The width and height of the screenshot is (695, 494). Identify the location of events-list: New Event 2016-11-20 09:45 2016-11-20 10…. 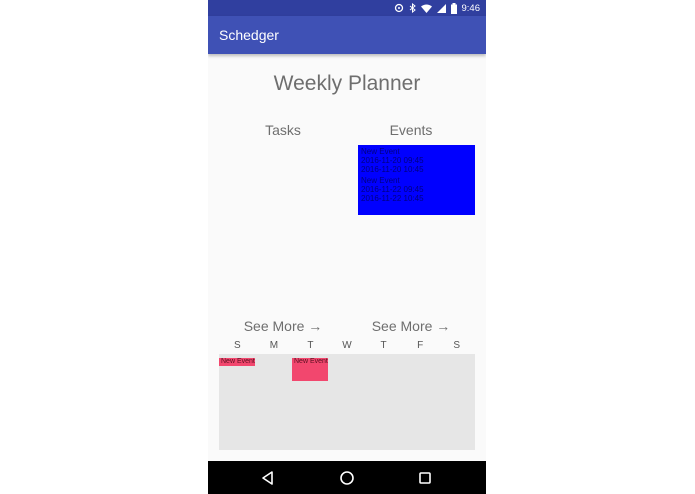
(416, 180).